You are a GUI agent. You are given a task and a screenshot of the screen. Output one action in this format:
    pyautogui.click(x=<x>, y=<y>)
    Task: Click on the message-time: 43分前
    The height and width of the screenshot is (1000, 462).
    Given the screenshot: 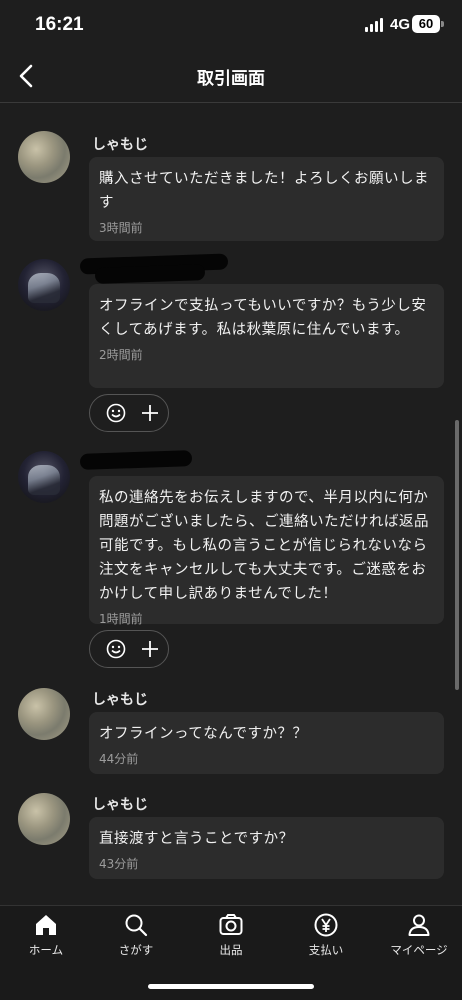 What is the action you would take?
    pyautogui.click(x=119, y=864)
    